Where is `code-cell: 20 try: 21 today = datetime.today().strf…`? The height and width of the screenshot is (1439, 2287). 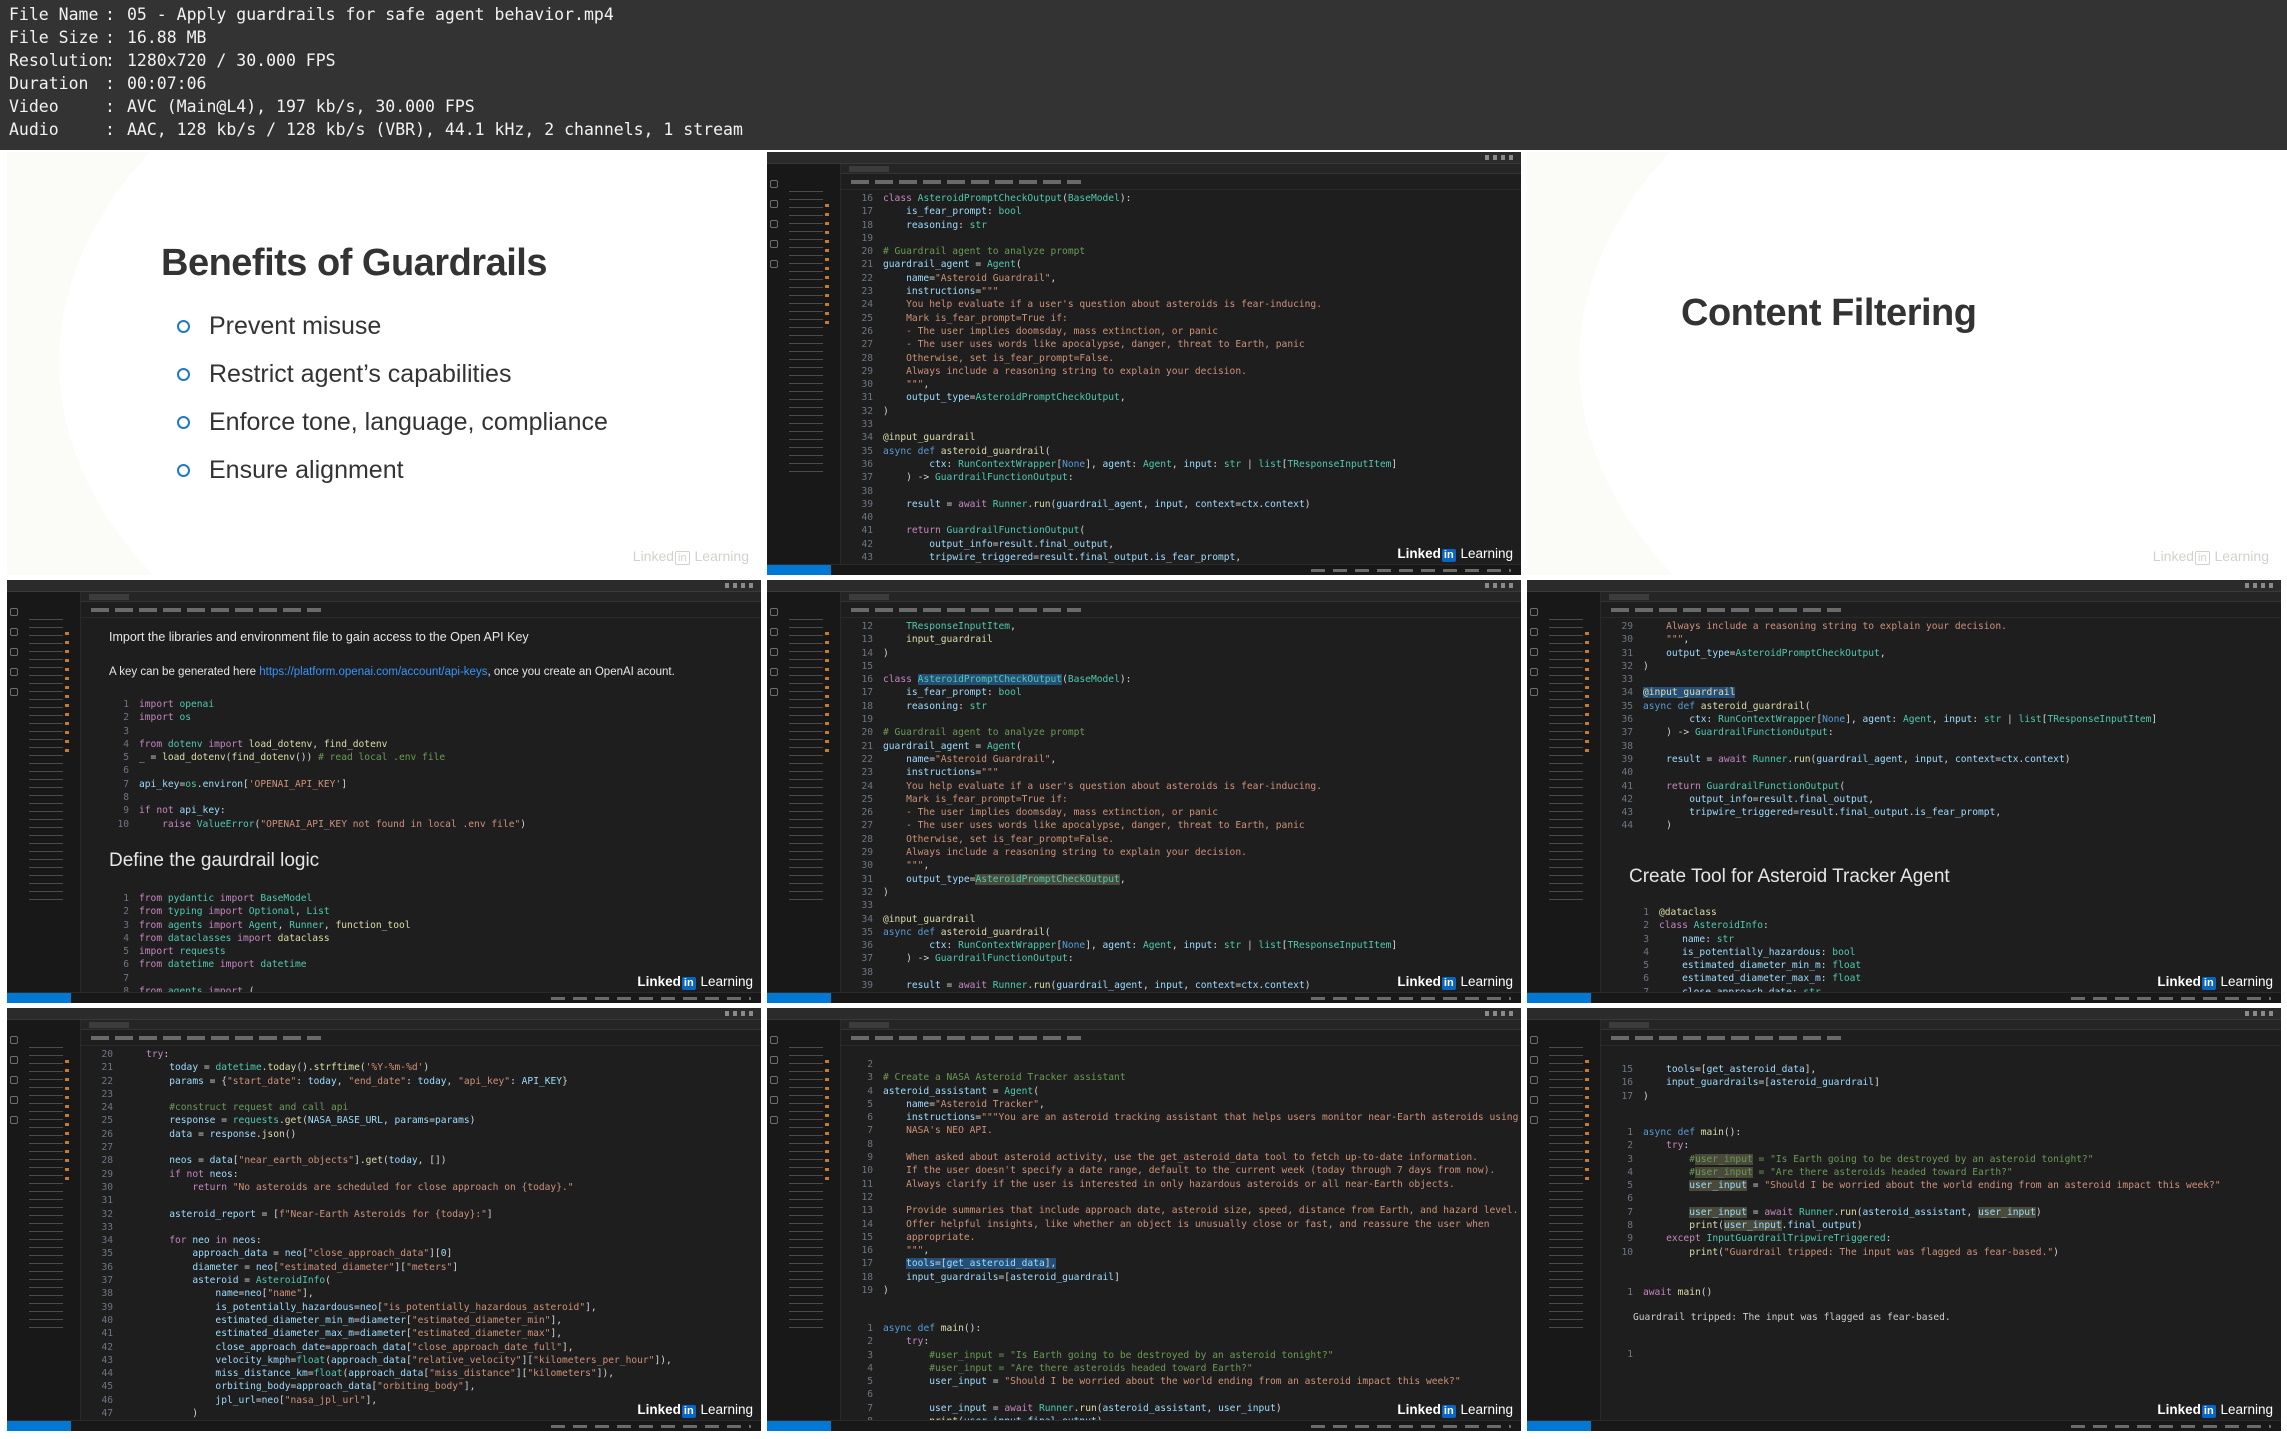
code-cell: 20 try: 21 today = datetime.today().strf… is located at coordinates (386, 1234).